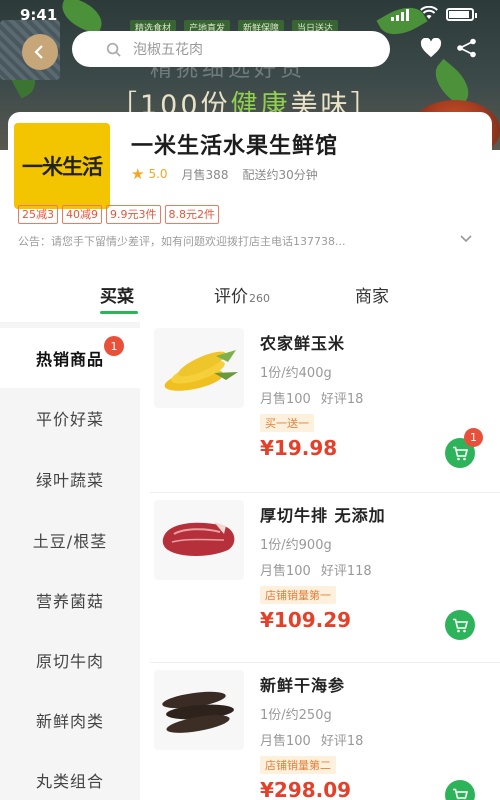  Describe the element at coordinates (467, 48) in the screenshot. I see `share-icon` at that location.